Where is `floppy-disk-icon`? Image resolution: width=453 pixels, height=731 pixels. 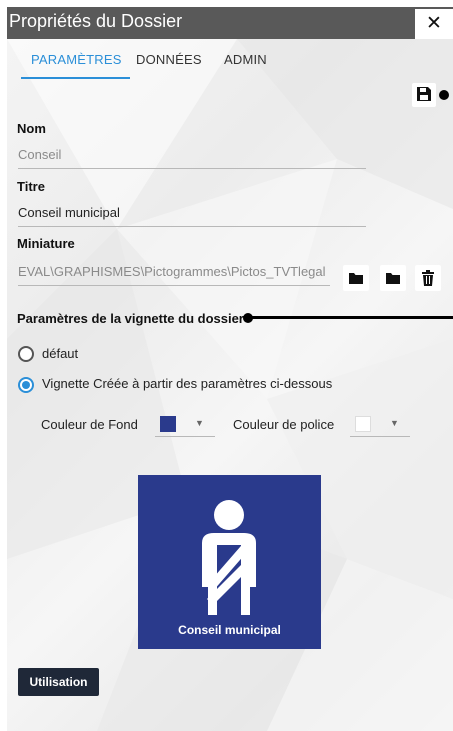 floppy-disk-icon is located at coordinates (424, 94).